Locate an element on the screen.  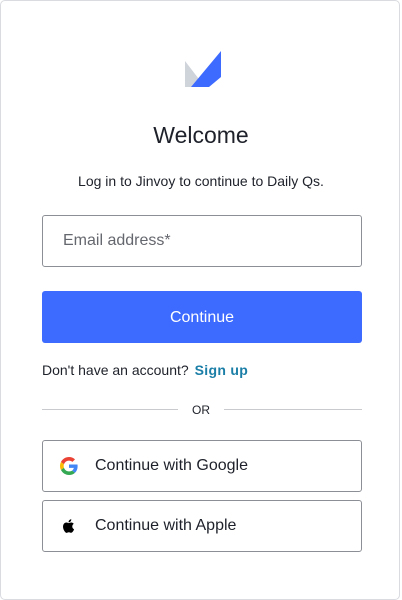
or-divider: OR is located at coordinates (202, 410).